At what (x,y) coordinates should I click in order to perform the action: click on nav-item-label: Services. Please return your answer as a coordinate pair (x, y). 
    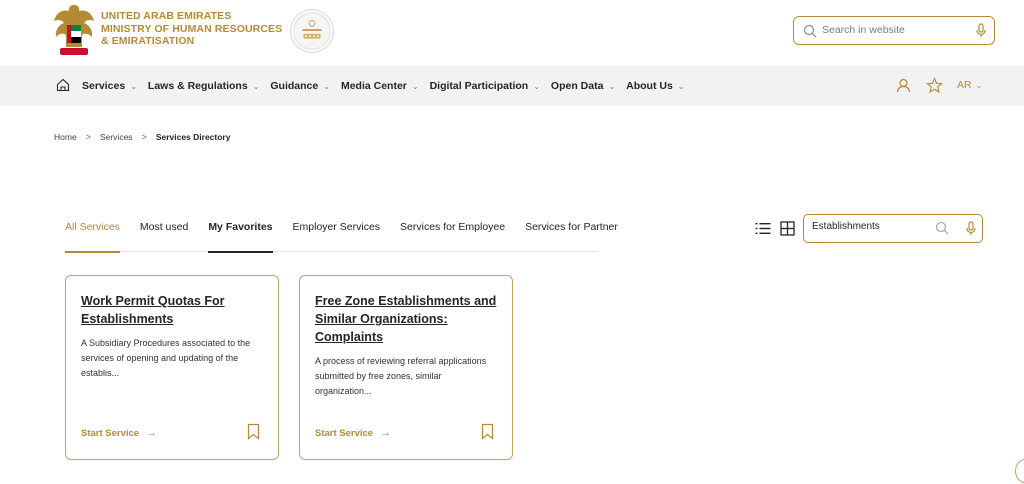
    Looking at the image, I should click on (104, 86).